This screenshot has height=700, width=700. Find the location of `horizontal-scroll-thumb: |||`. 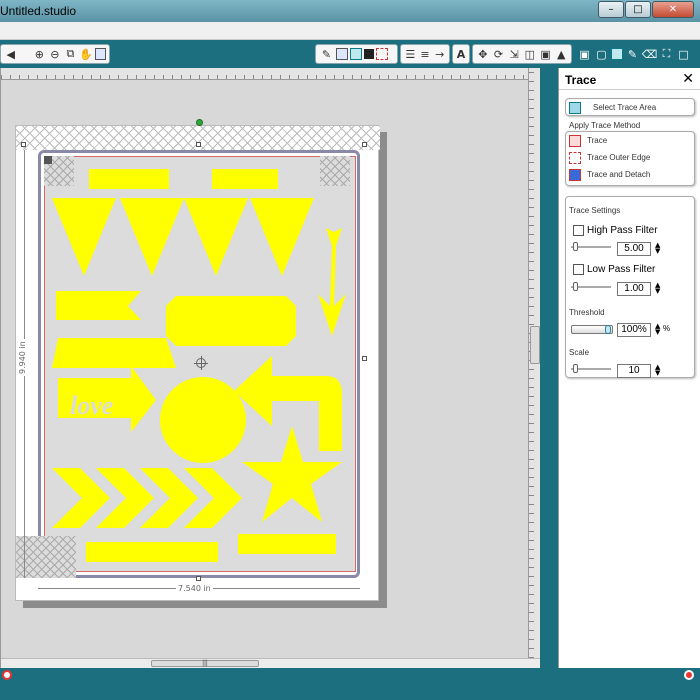

horizontal-scroll-thumb: ||| is located at coordinates (205, 663).